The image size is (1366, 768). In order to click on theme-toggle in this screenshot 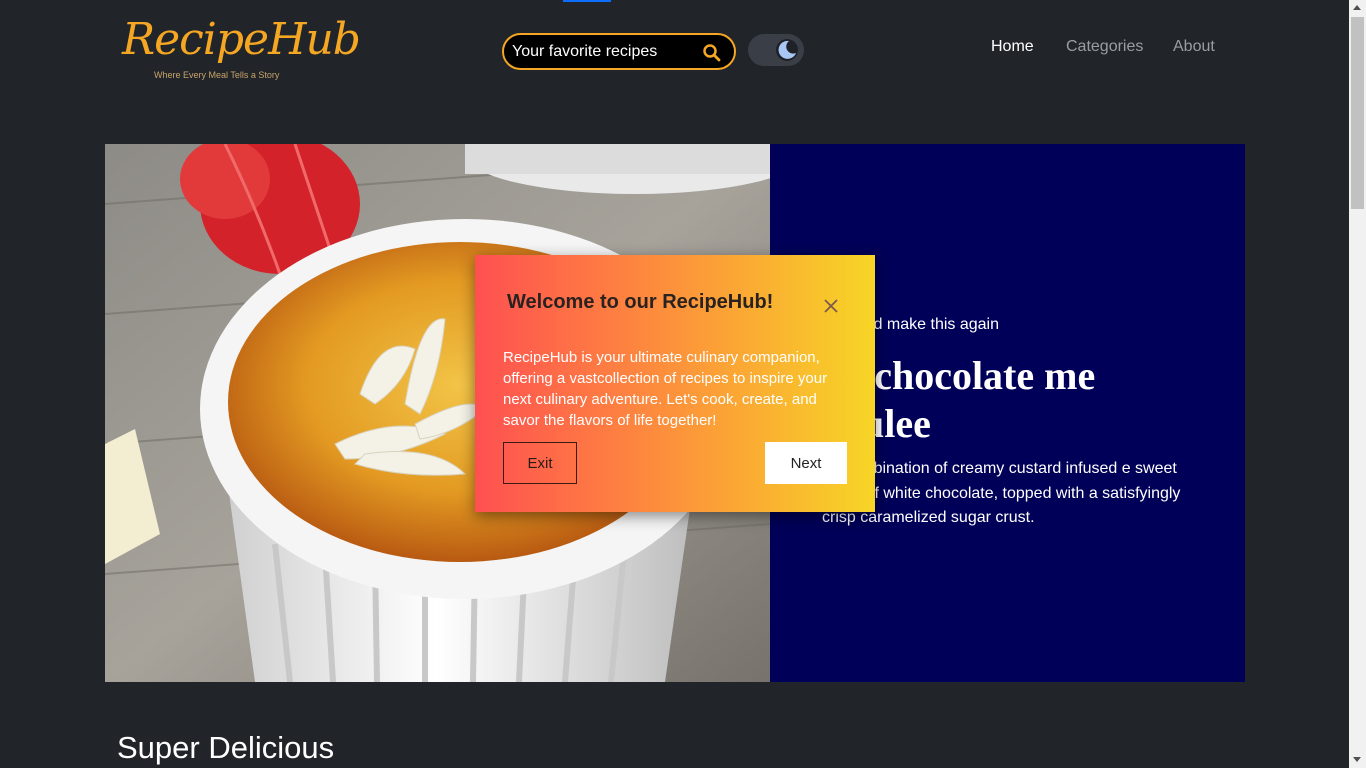, I will do `click(776, 50)`.